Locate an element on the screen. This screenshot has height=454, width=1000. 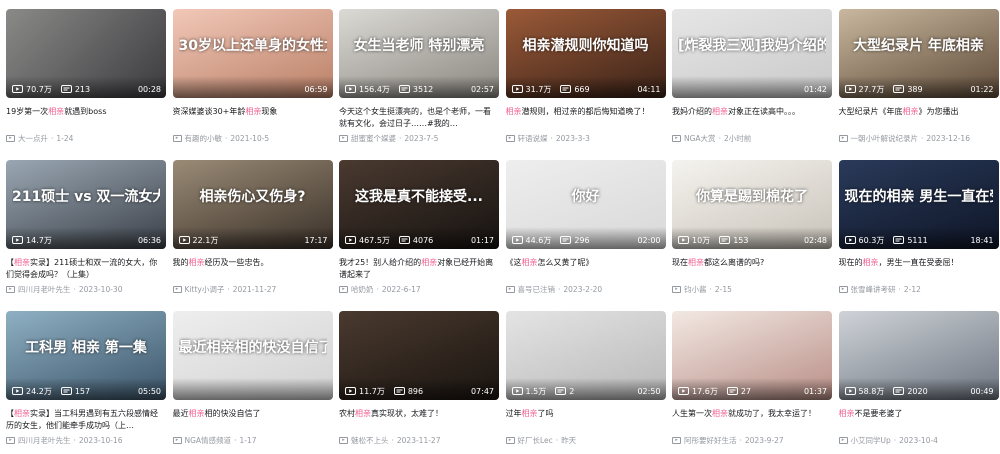
video-card: 70.7万 213 00:28 19岁第一次相亲就遇到boss ▸ 大一点升 · 1-24 is located at coordinates (86, 80).